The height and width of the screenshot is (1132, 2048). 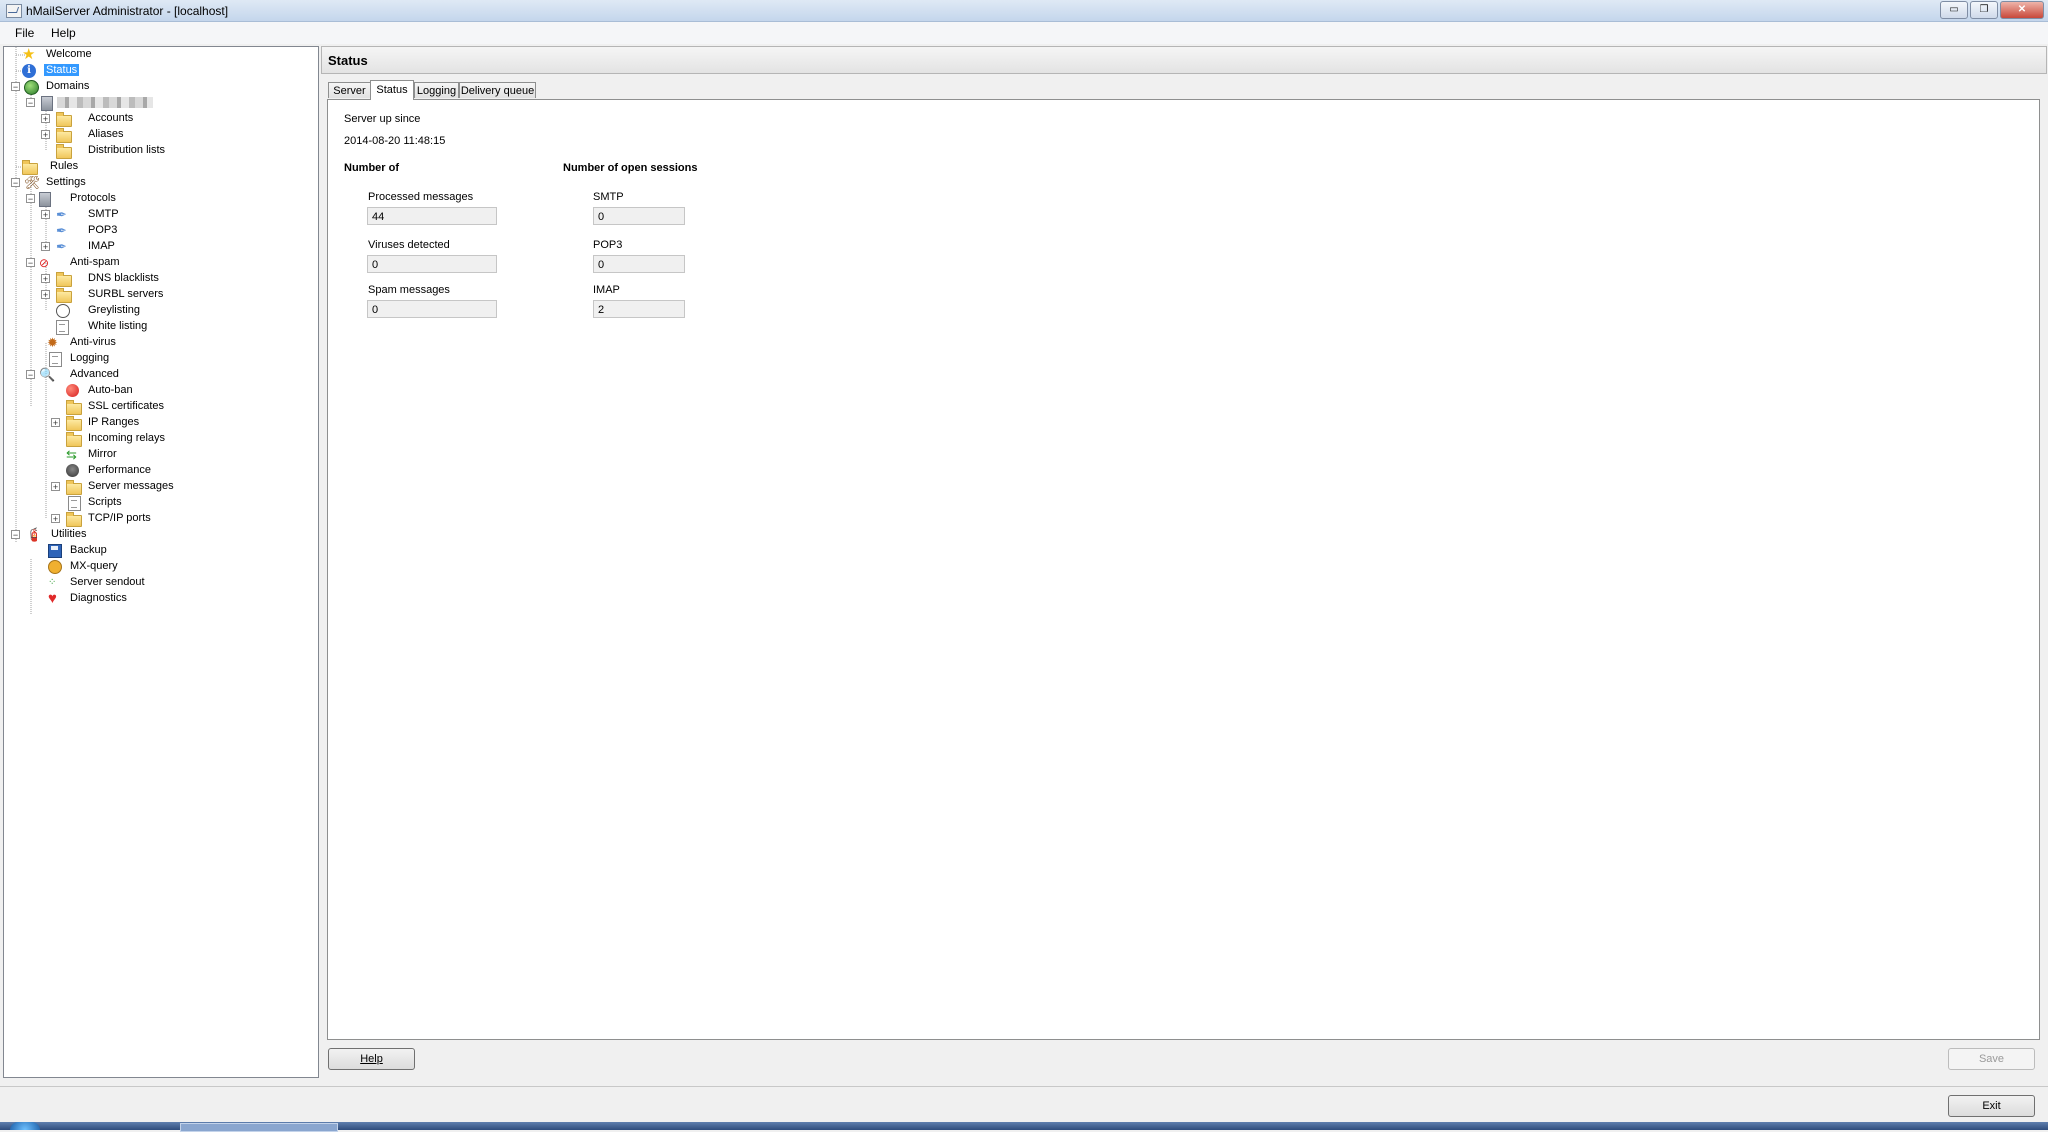 What do you see at coordinates (25, 1126) in the screenshot?
I see `start-orb-icon` at bounding box center [25, 1126].